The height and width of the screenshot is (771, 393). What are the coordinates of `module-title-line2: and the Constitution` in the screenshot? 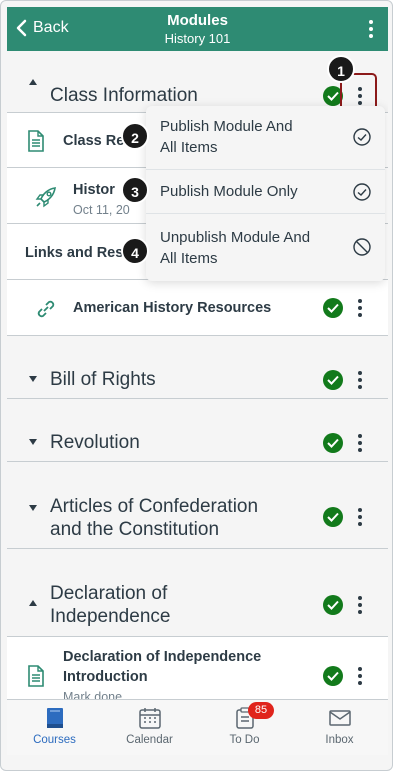 It's located at (135, 529).